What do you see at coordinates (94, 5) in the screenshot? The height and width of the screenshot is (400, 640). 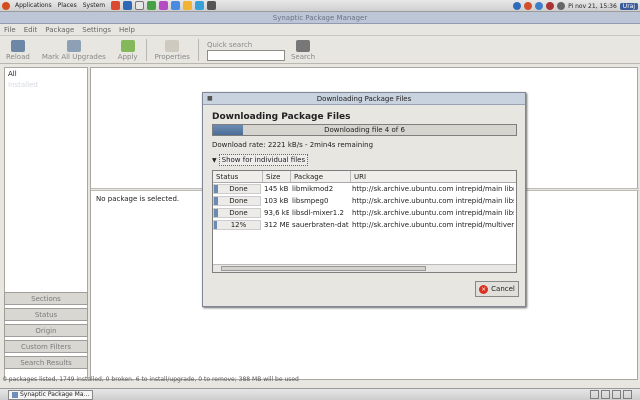 I see `system-menu: System` at bounding box center [94, 5].